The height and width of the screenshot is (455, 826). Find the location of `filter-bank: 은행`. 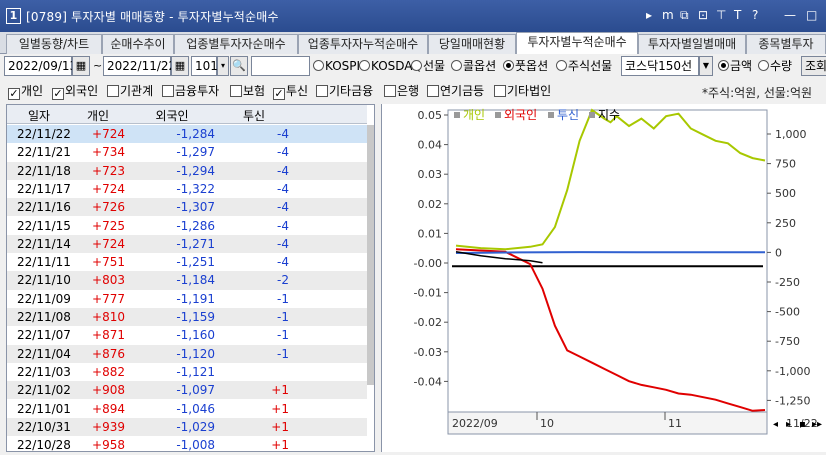

filter-bank: 은행 is located at coordinates (401, 91).